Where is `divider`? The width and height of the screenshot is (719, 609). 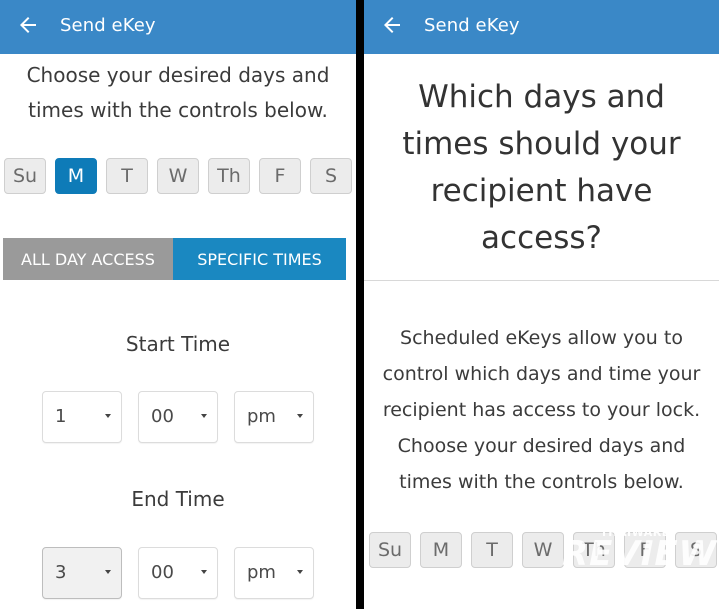 divider is located at coordinates (541, 280).